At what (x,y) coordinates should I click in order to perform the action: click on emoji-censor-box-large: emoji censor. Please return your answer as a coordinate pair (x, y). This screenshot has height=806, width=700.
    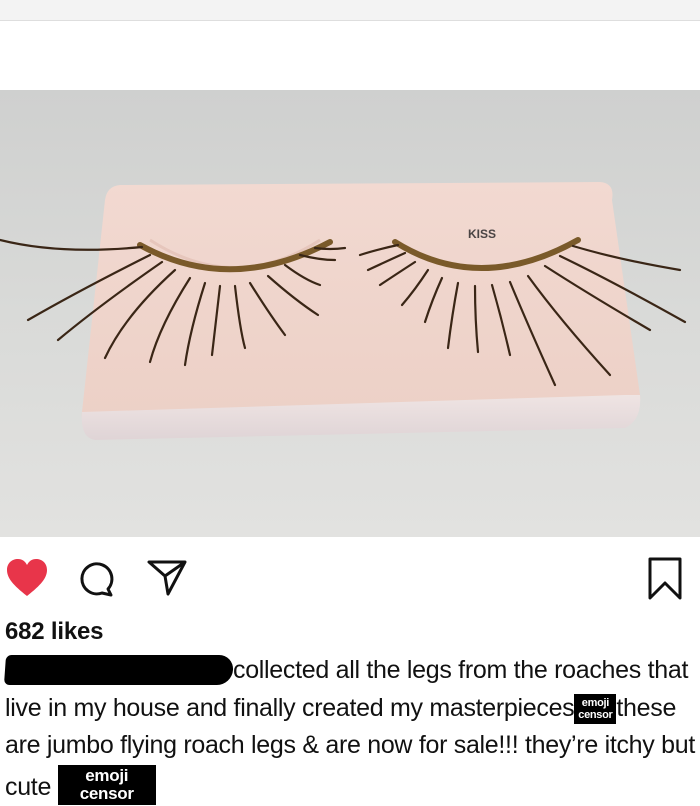
    Looking at the image, I should click on (106, 784).